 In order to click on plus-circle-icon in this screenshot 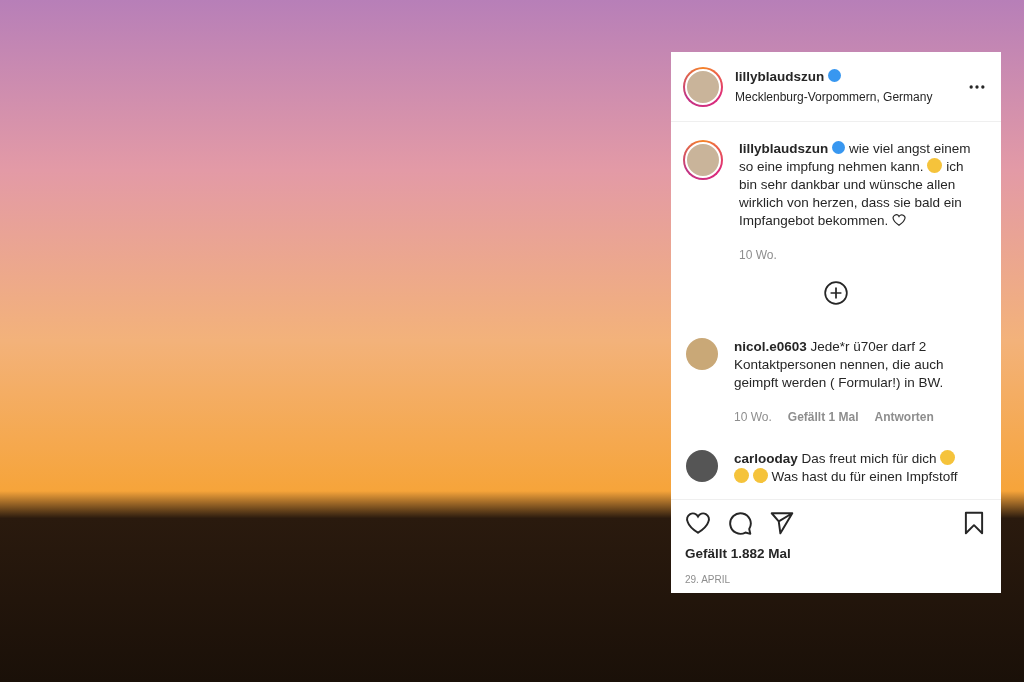, I will do `click(836, 293)`.